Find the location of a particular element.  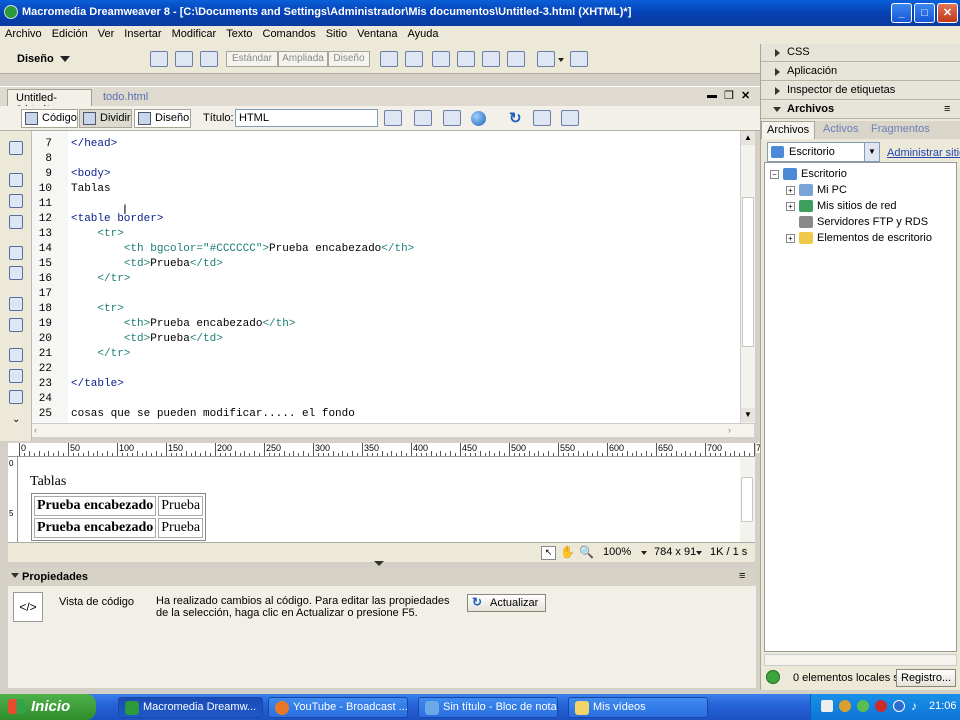

tray-network-icon is located at coordinates (827, 706).